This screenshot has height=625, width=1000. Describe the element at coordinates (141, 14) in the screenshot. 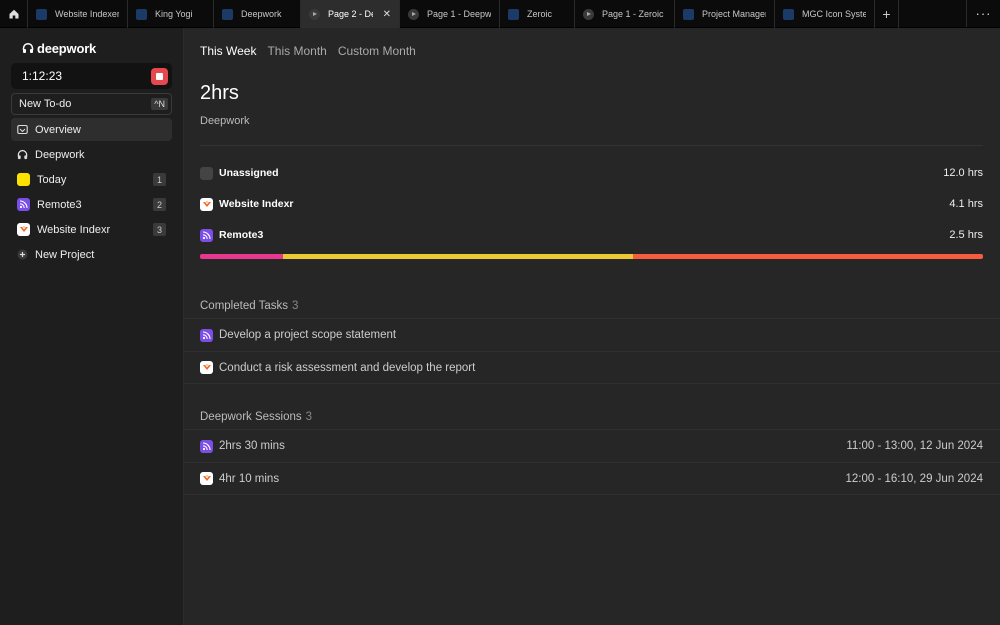

I see `king-yogi-favicon-icon` at that location.